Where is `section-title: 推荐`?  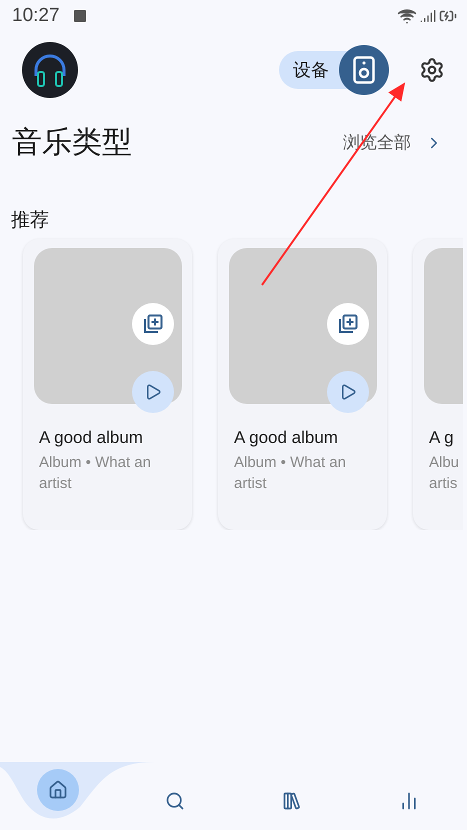
section-title: 推荐 is located at coordinates (30, 221).